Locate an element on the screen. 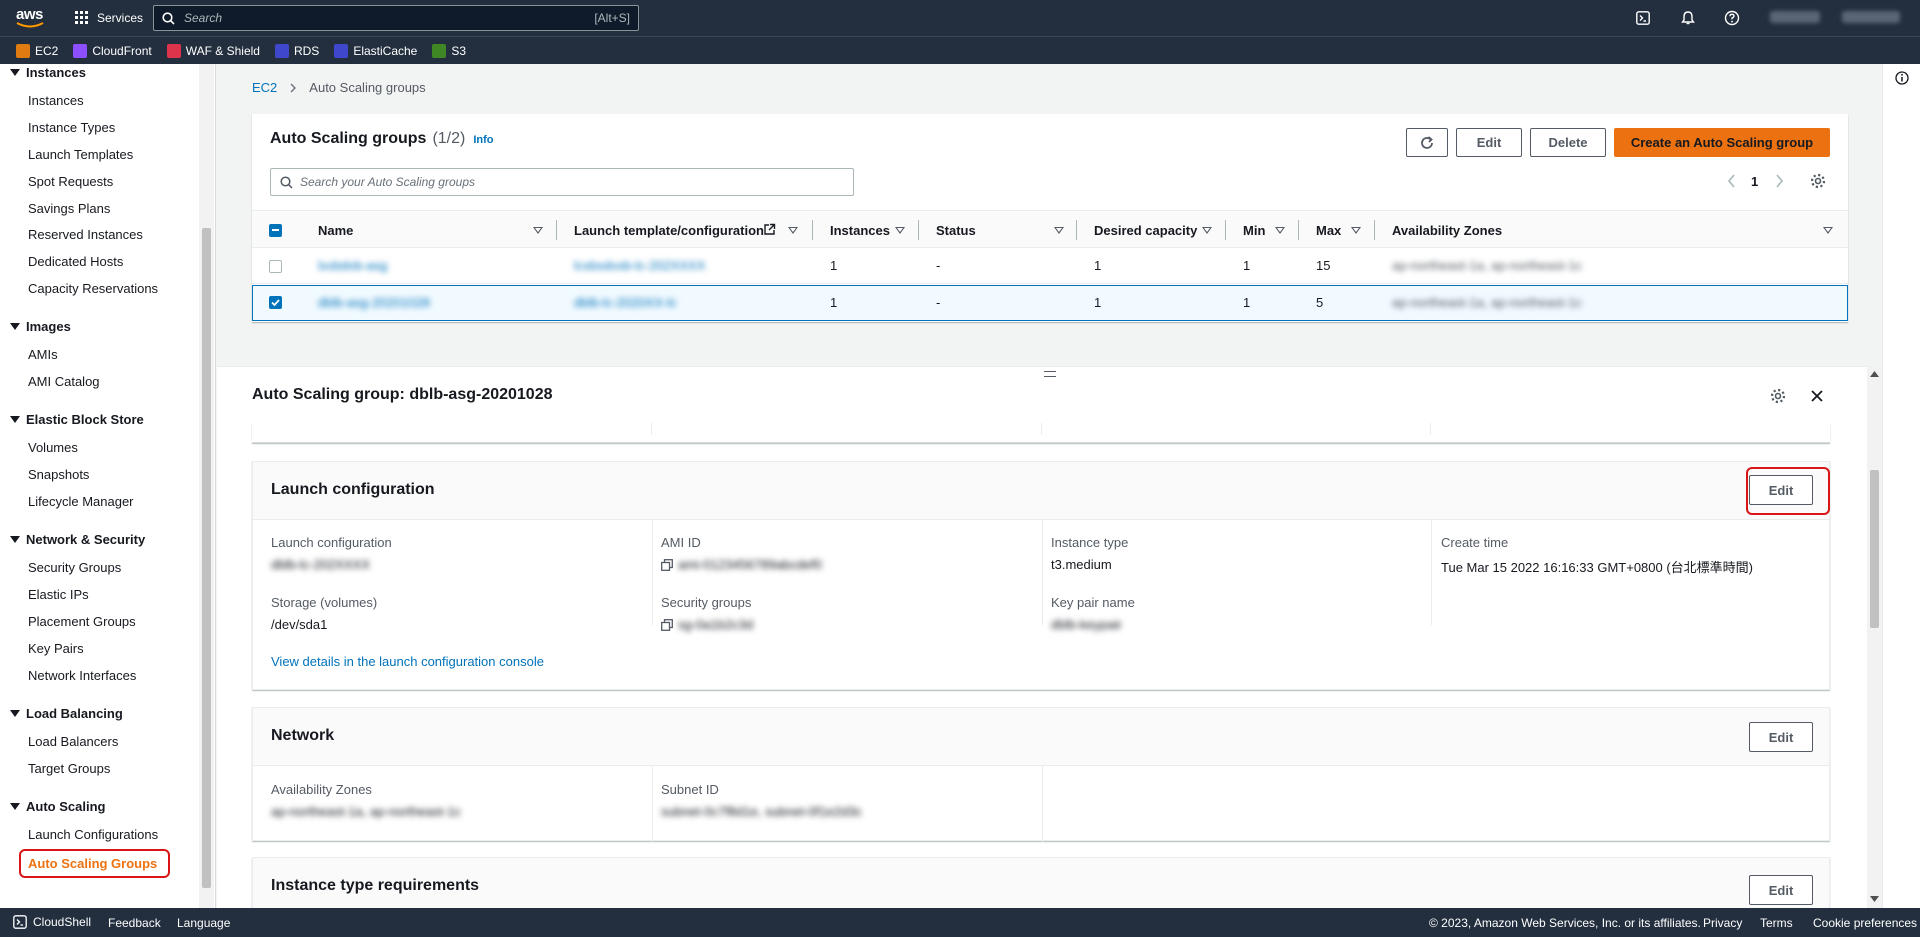  instance-type-req-edit-button: Edit is located at coordinates (1781, 890).